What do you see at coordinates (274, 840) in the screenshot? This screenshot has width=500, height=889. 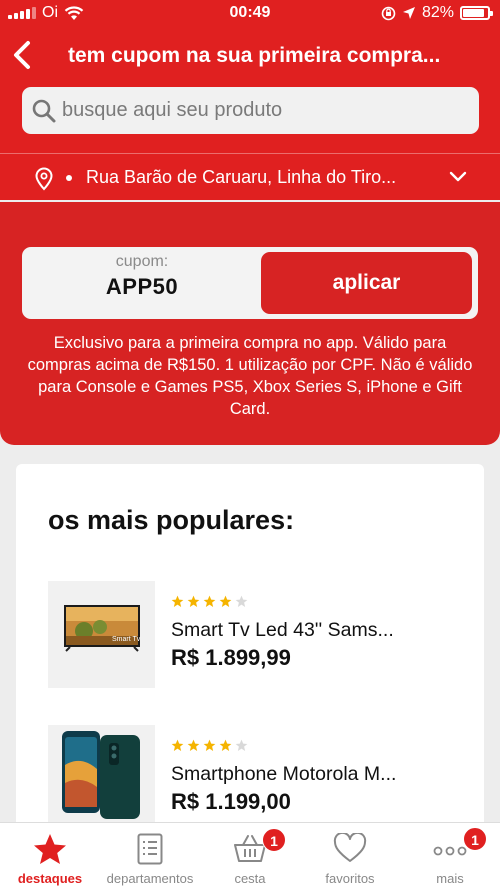 I see `cart-badge: 1` at bounding box center [274, 840].